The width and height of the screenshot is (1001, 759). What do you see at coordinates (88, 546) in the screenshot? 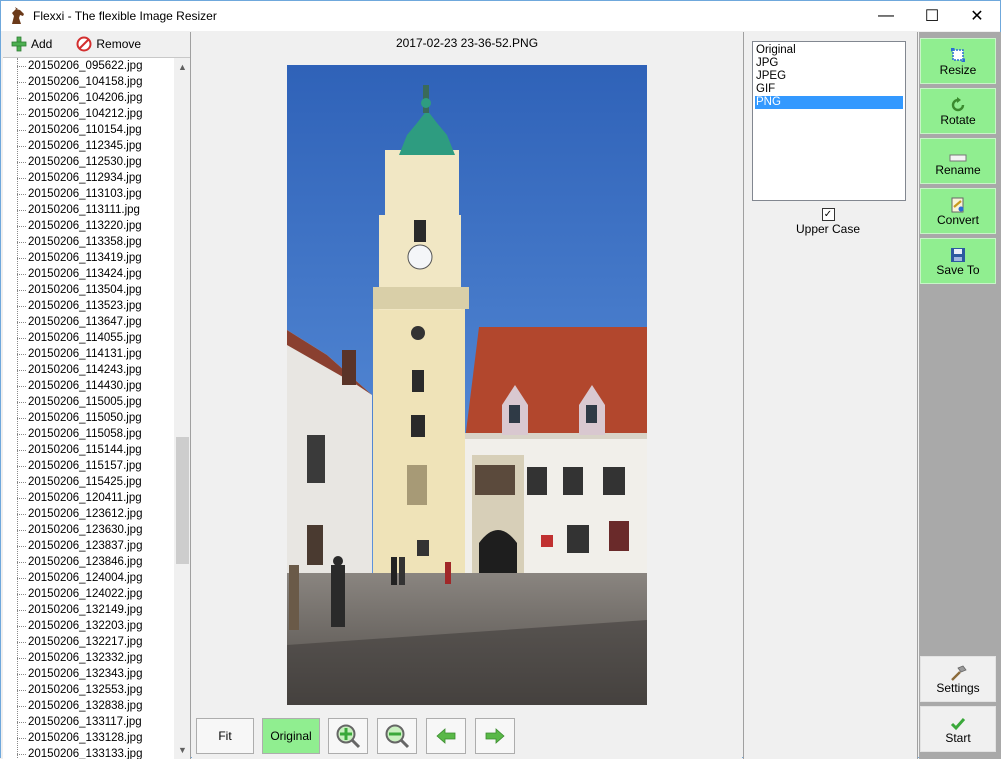
I see `file-list-item: 20150206_123837.jpg` at bounding box center [88, 546].